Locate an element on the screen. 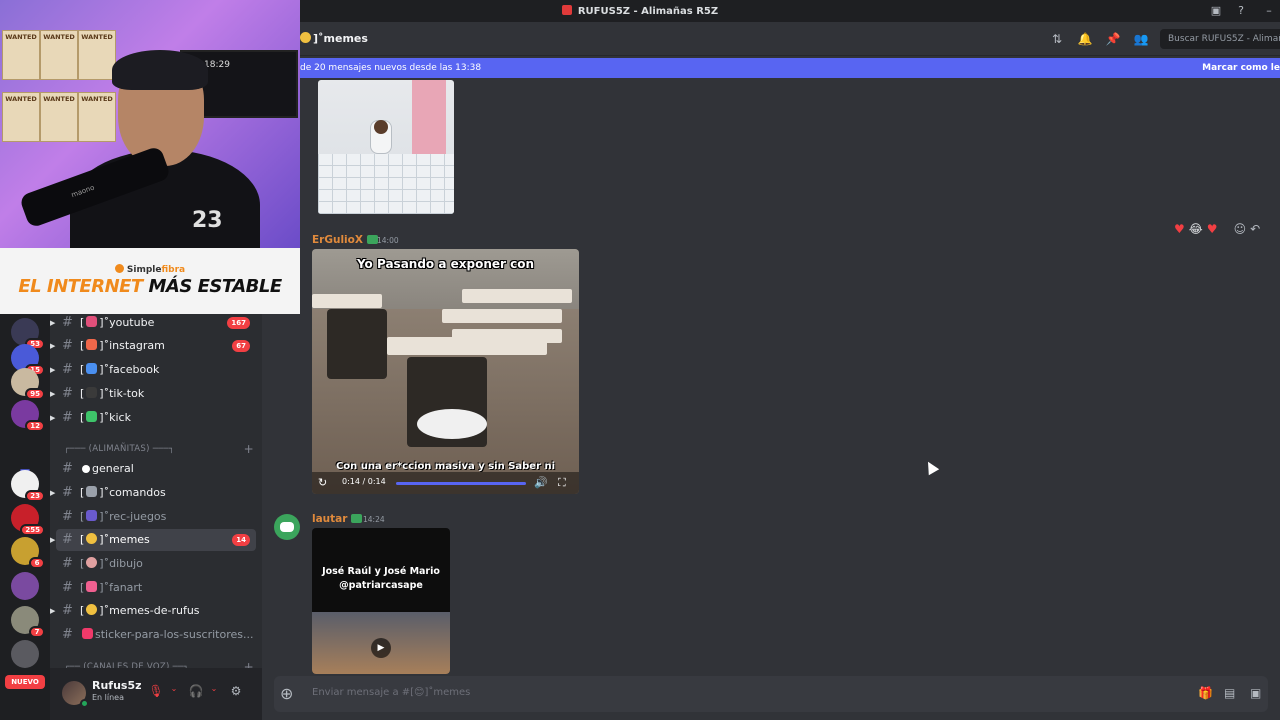  new-badge: NUEVO is located at coordinates (25, 682).